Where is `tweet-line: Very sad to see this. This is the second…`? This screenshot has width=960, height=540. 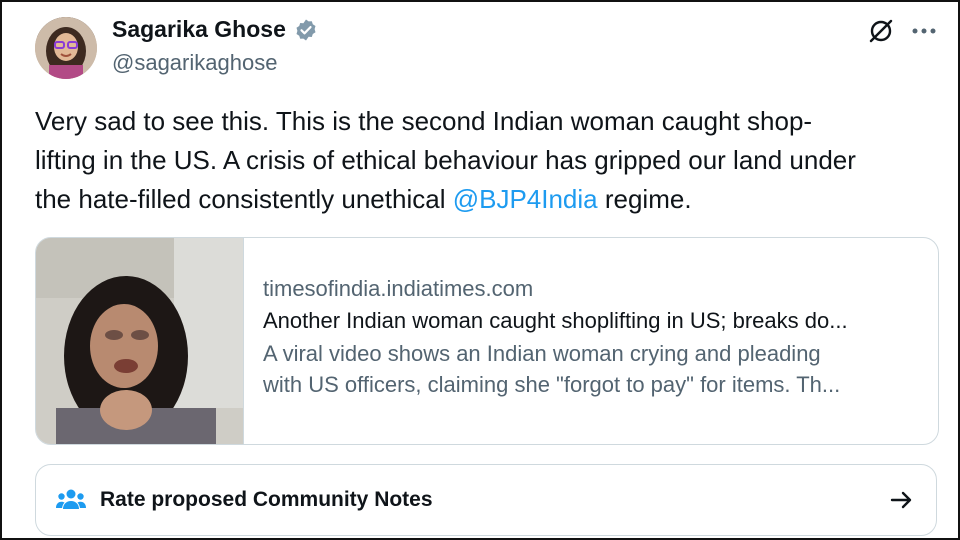 tweet-line: Very sad to see this. This is the second… is located at coordinates (424, 121).